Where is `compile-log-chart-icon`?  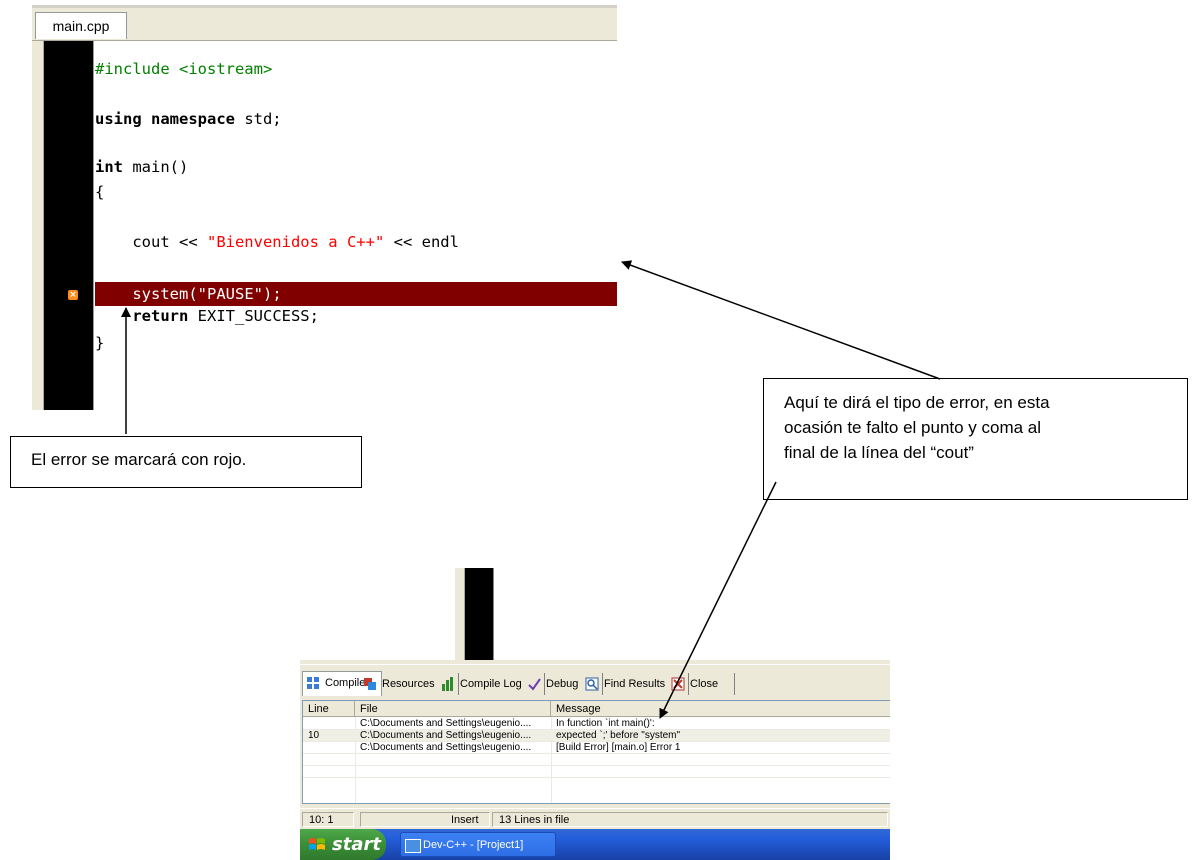
compile-log-chart-icon is located at coordinates (447, 684).